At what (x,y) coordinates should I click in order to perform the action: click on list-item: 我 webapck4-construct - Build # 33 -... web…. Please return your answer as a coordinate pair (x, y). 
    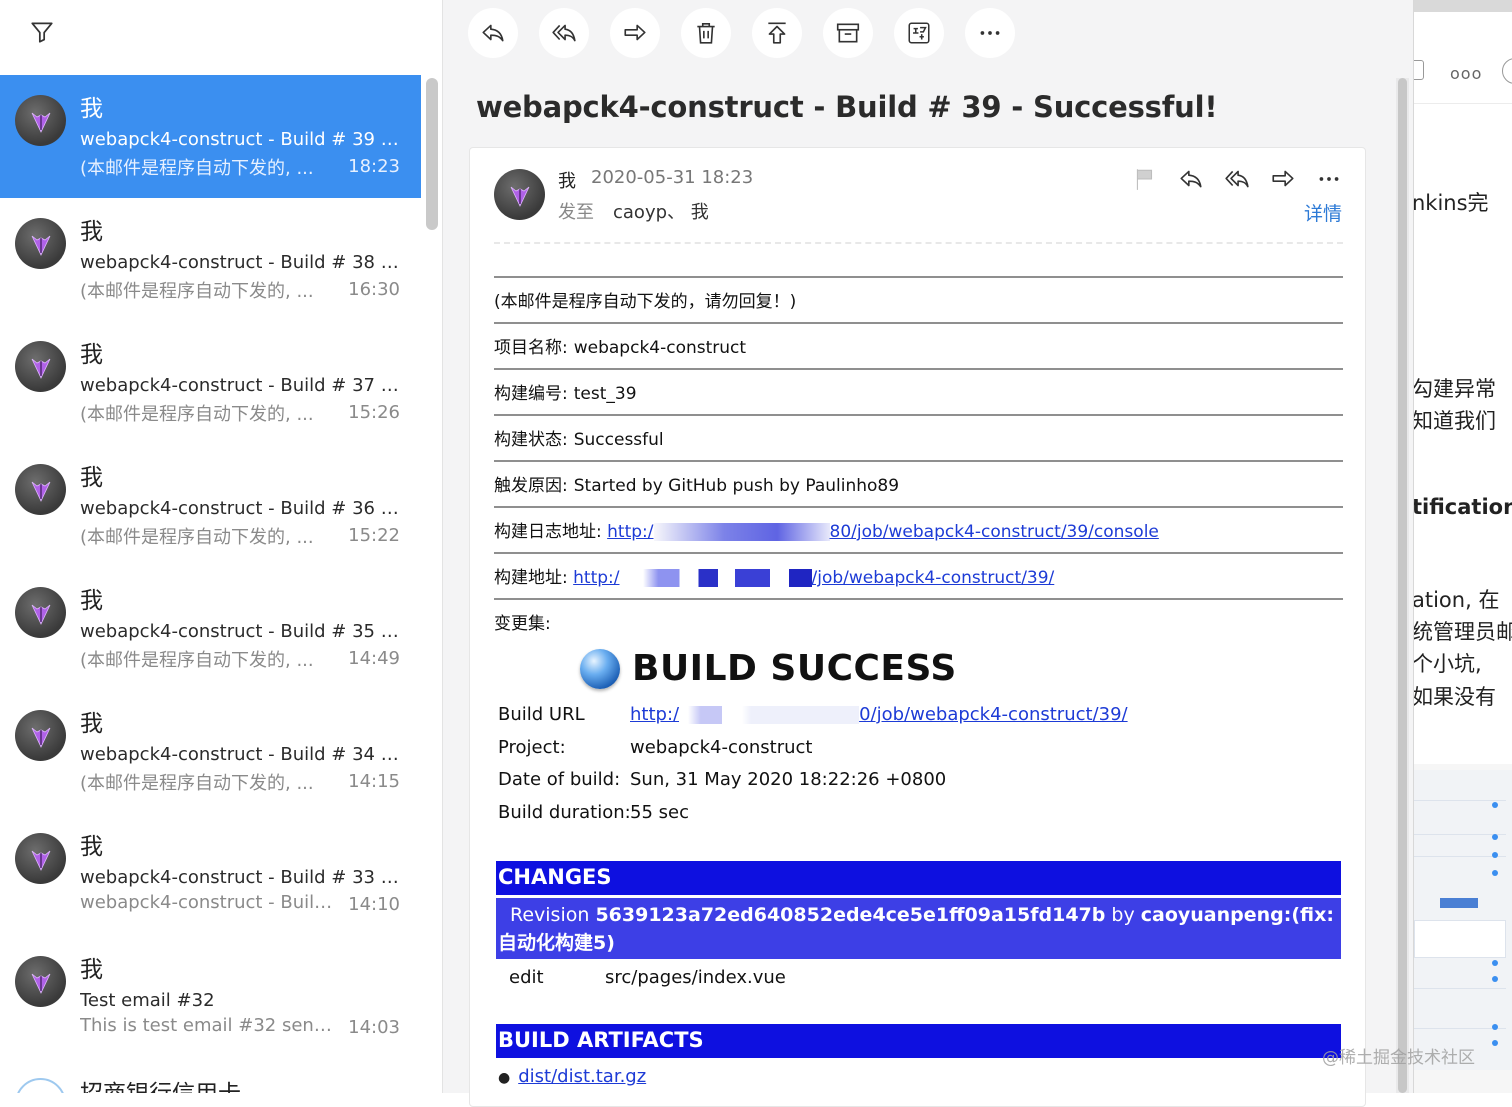
    Looking at the image, I should click on (210, 874).